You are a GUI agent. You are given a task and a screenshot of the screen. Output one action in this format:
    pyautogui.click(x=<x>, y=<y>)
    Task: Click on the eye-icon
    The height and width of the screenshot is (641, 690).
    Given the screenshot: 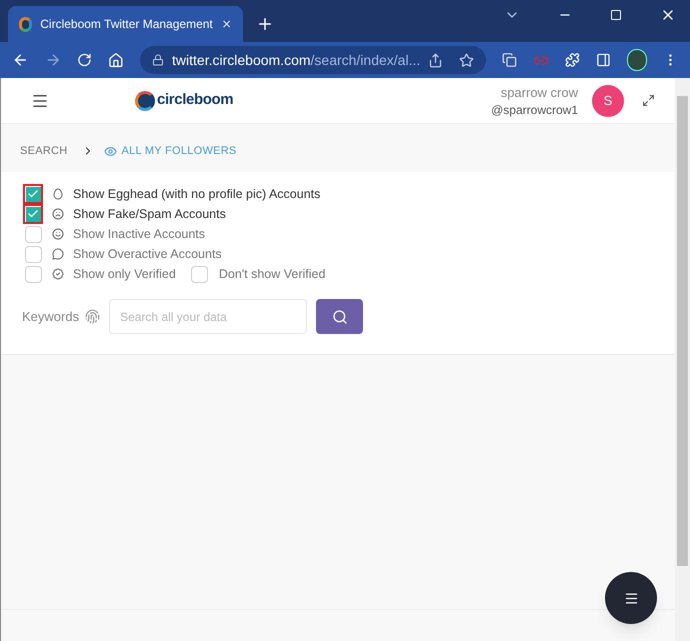 What is the action you would take?
    pyautogui.click(x=110, y=151)
    